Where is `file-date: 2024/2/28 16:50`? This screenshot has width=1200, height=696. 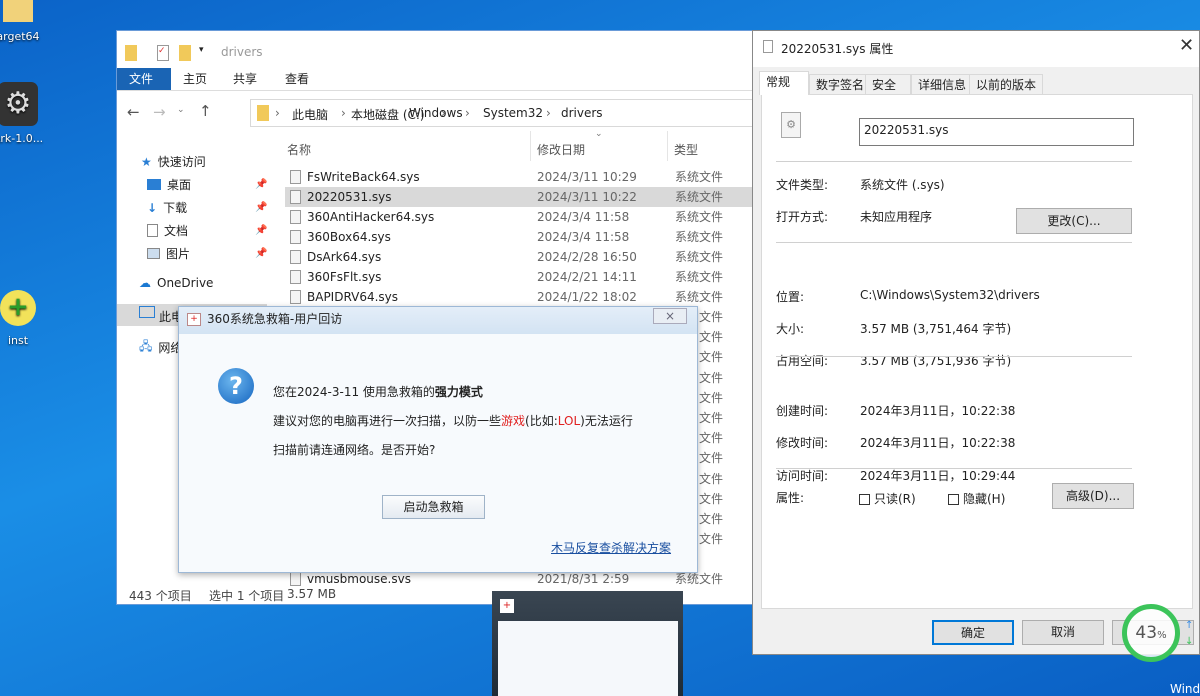
file-date: 2024/2/28 16:50 is located at coordinates (587, 257).